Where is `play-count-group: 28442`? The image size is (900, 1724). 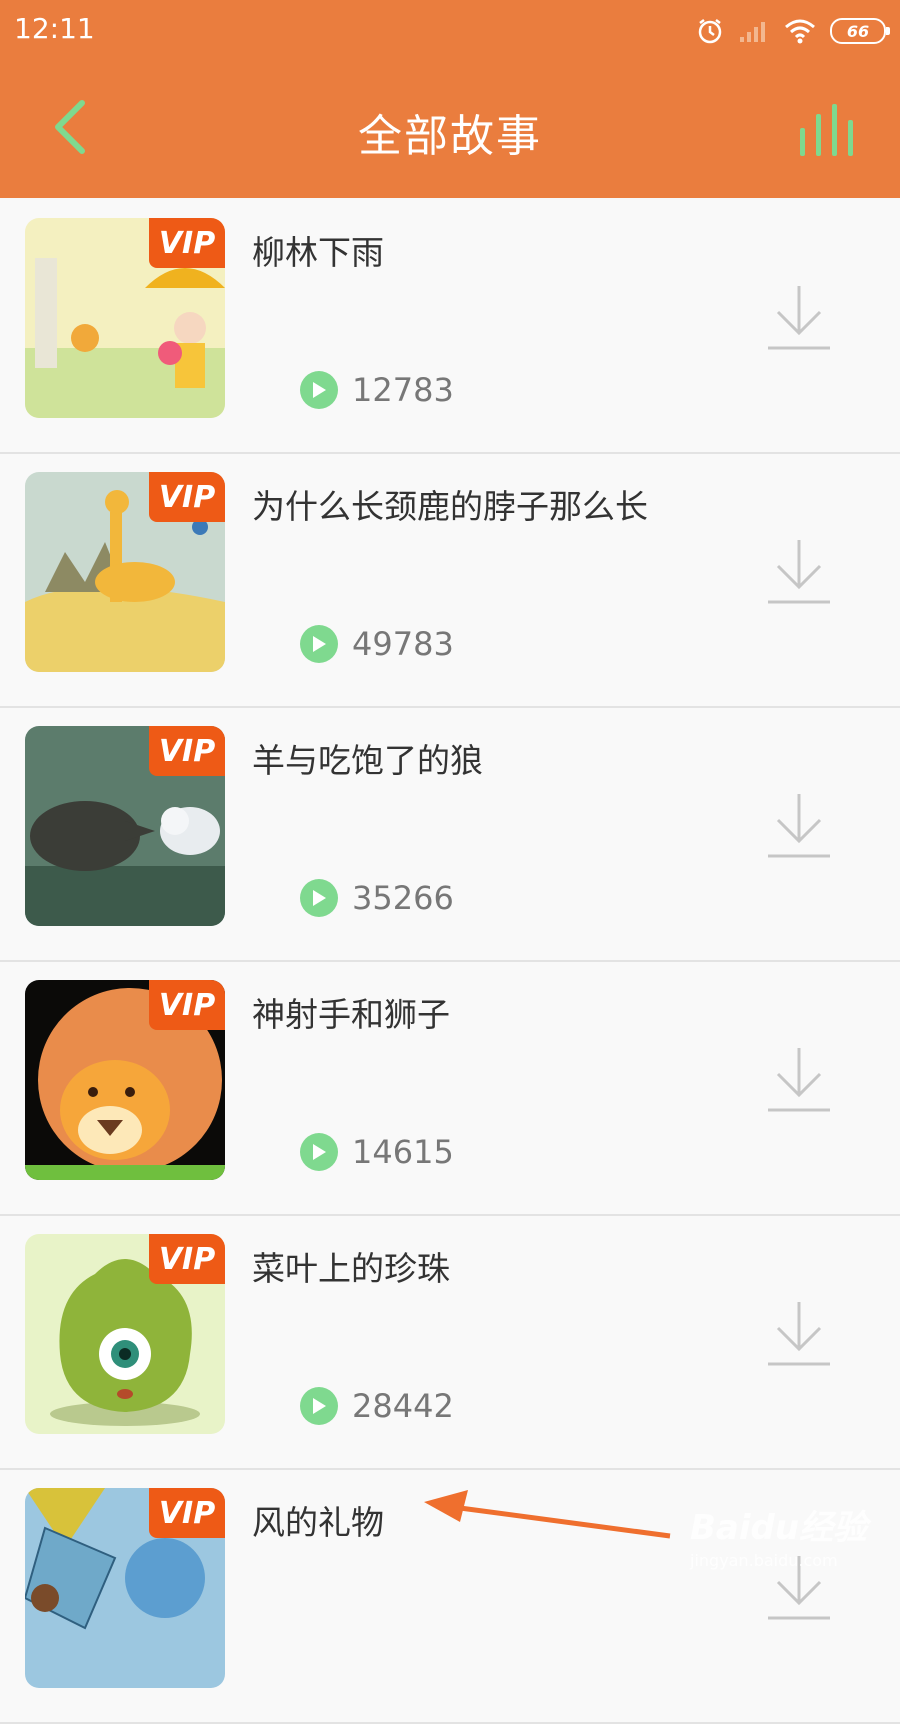 play-count-group: 28442 is located at coordinates (377, 1406).